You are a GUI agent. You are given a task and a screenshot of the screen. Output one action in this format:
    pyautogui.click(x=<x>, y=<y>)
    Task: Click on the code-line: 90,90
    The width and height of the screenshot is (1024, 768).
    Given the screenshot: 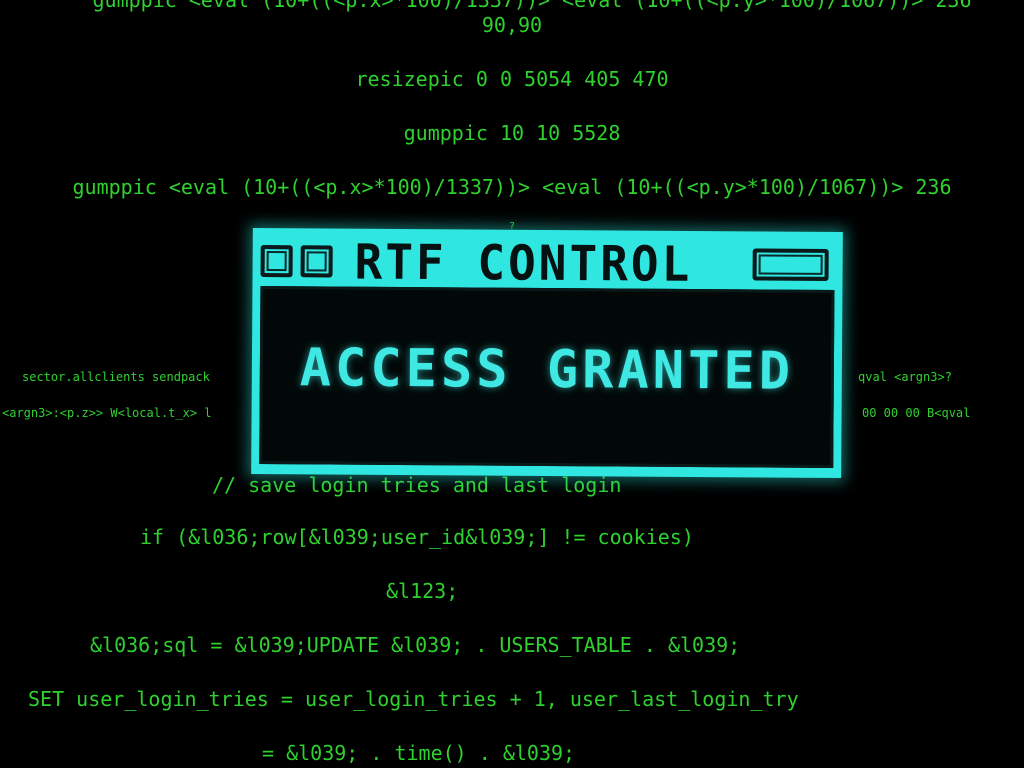 What is the action you would take?
    pyautogui.click(x=512, y=25)
    